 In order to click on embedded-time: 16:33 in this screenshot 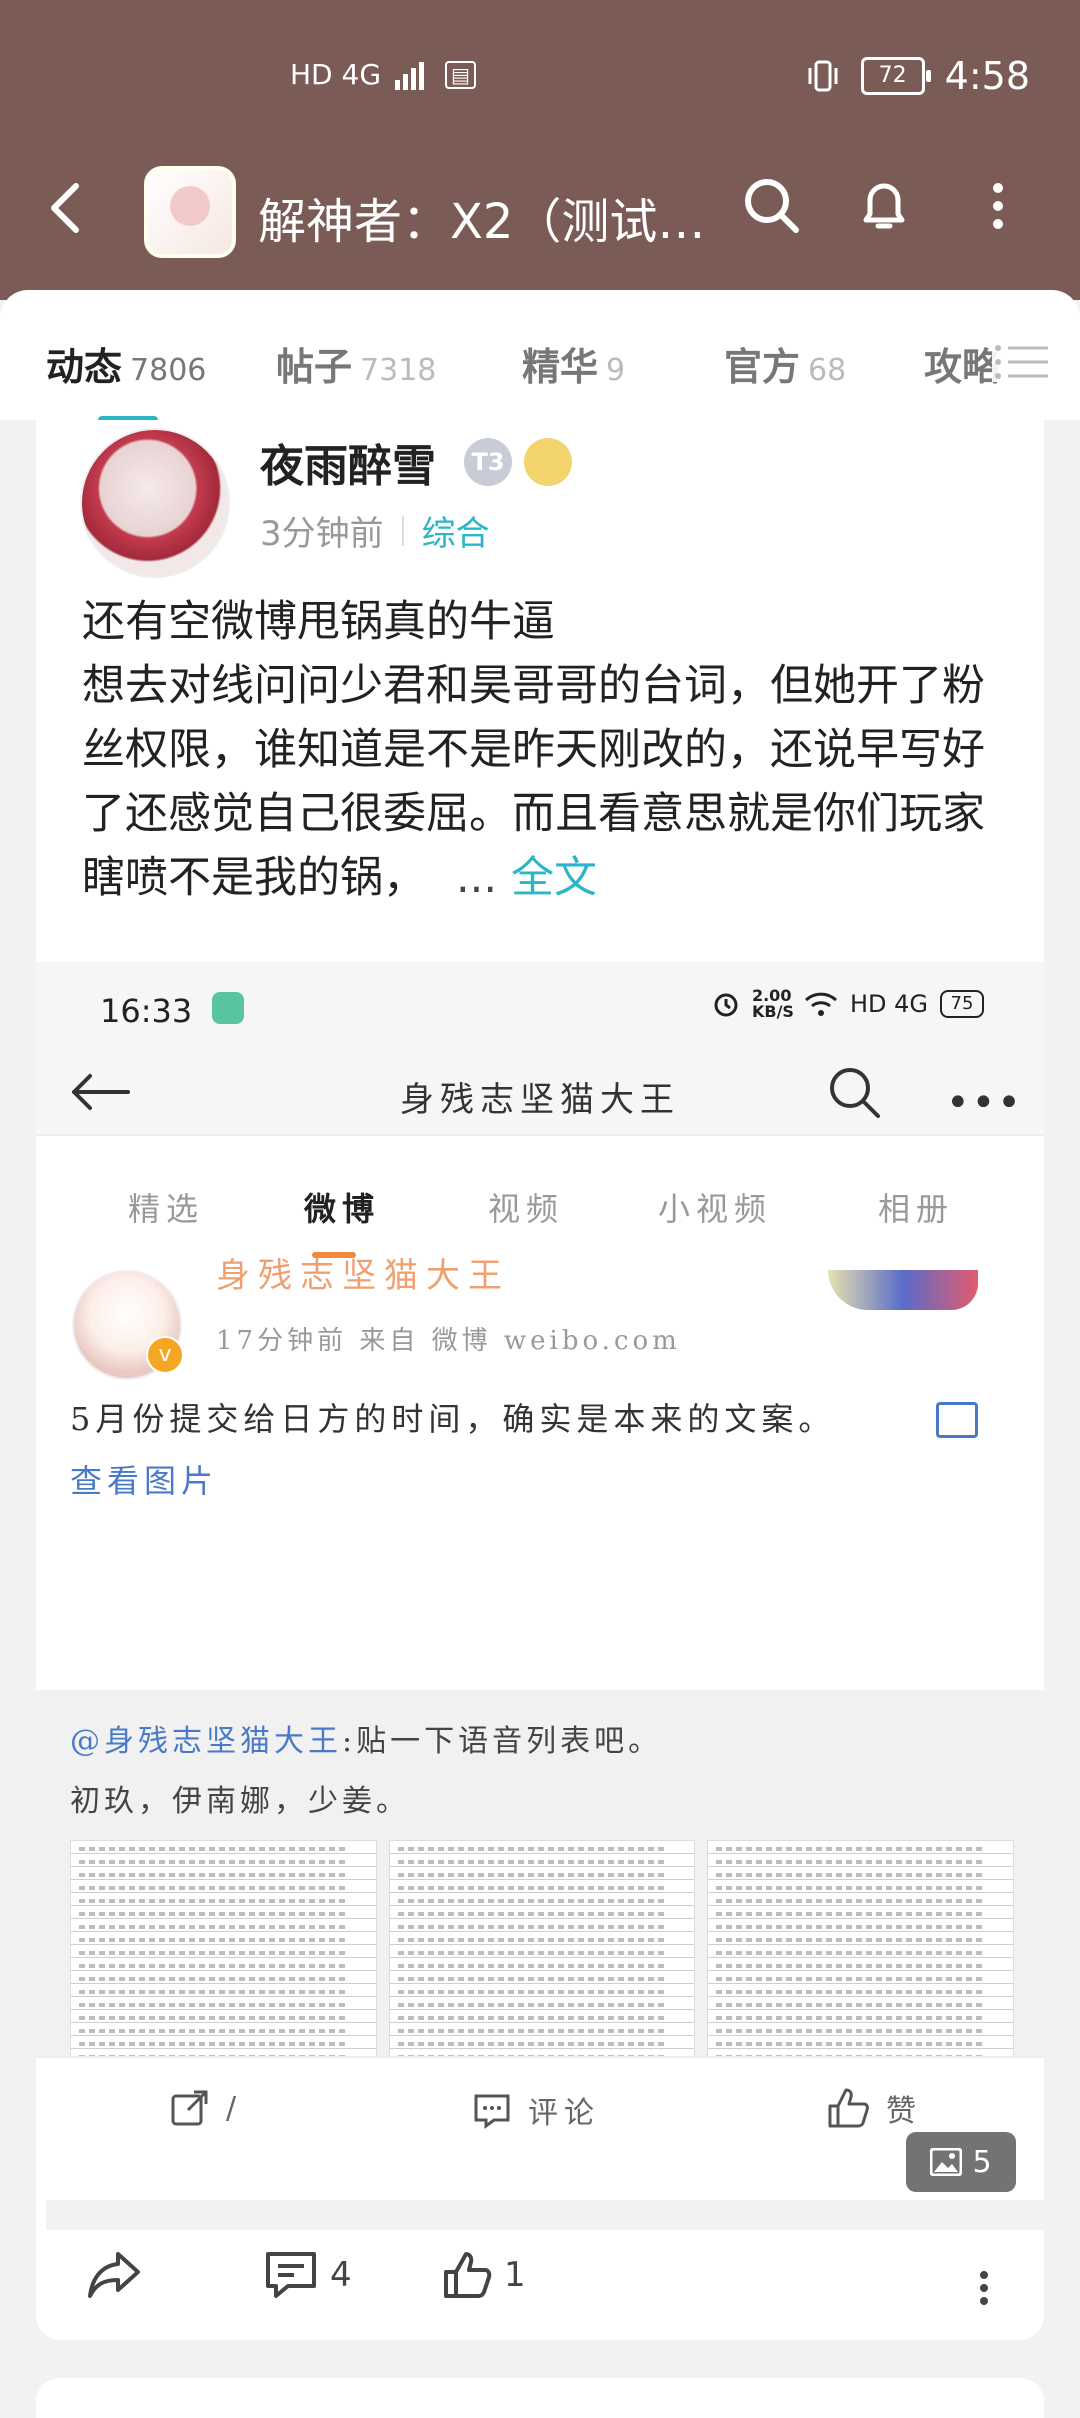, I will do `click(146, 1011)`.